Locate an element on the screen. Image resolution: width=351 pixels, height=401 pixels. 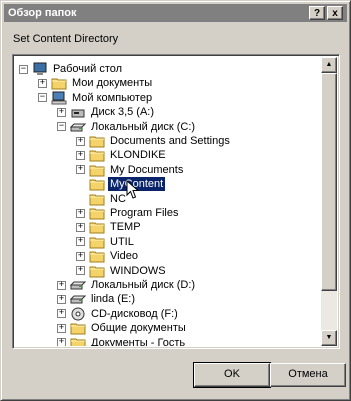
scroll-down-button: ▼ is located at coordinates (329, 338).